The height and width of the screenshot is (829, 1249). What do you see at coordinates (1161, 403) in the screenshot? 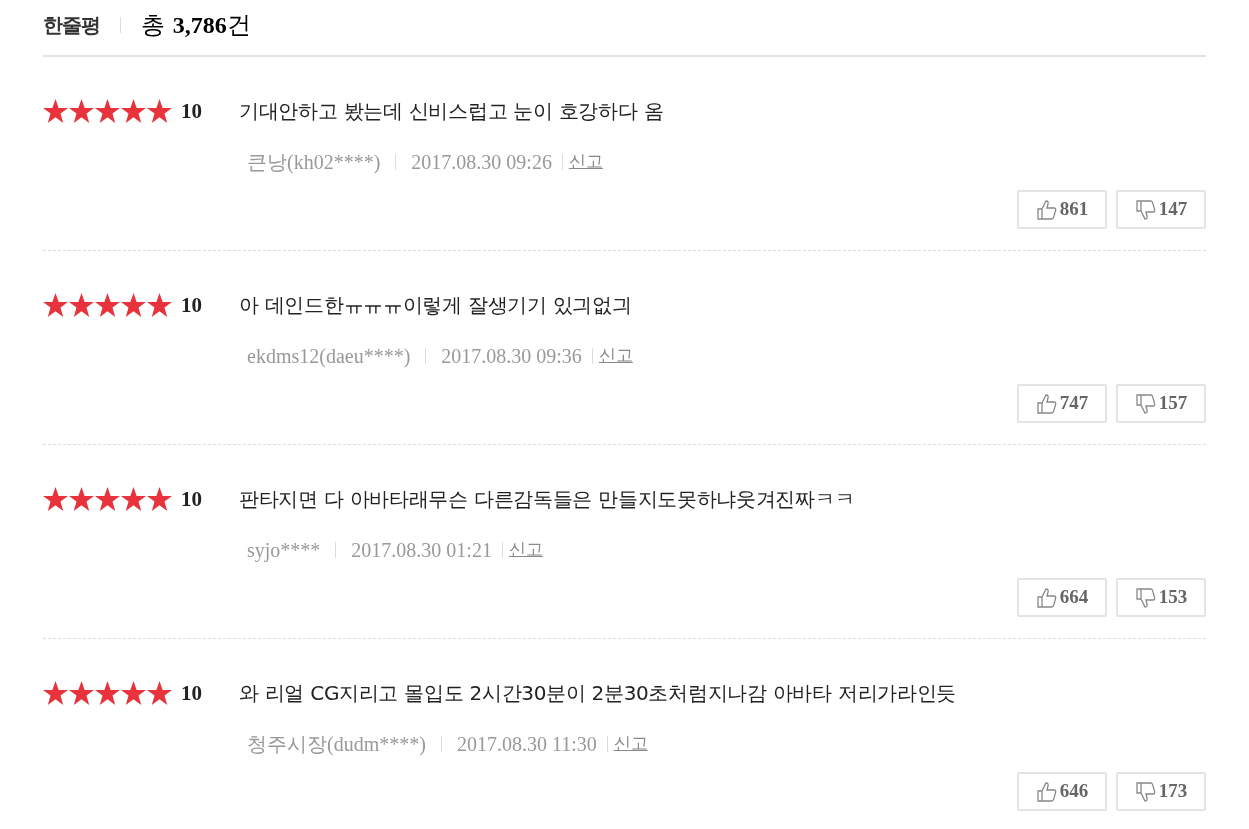
I see `dislike-button: 157` at bounding box center [1161, 403].